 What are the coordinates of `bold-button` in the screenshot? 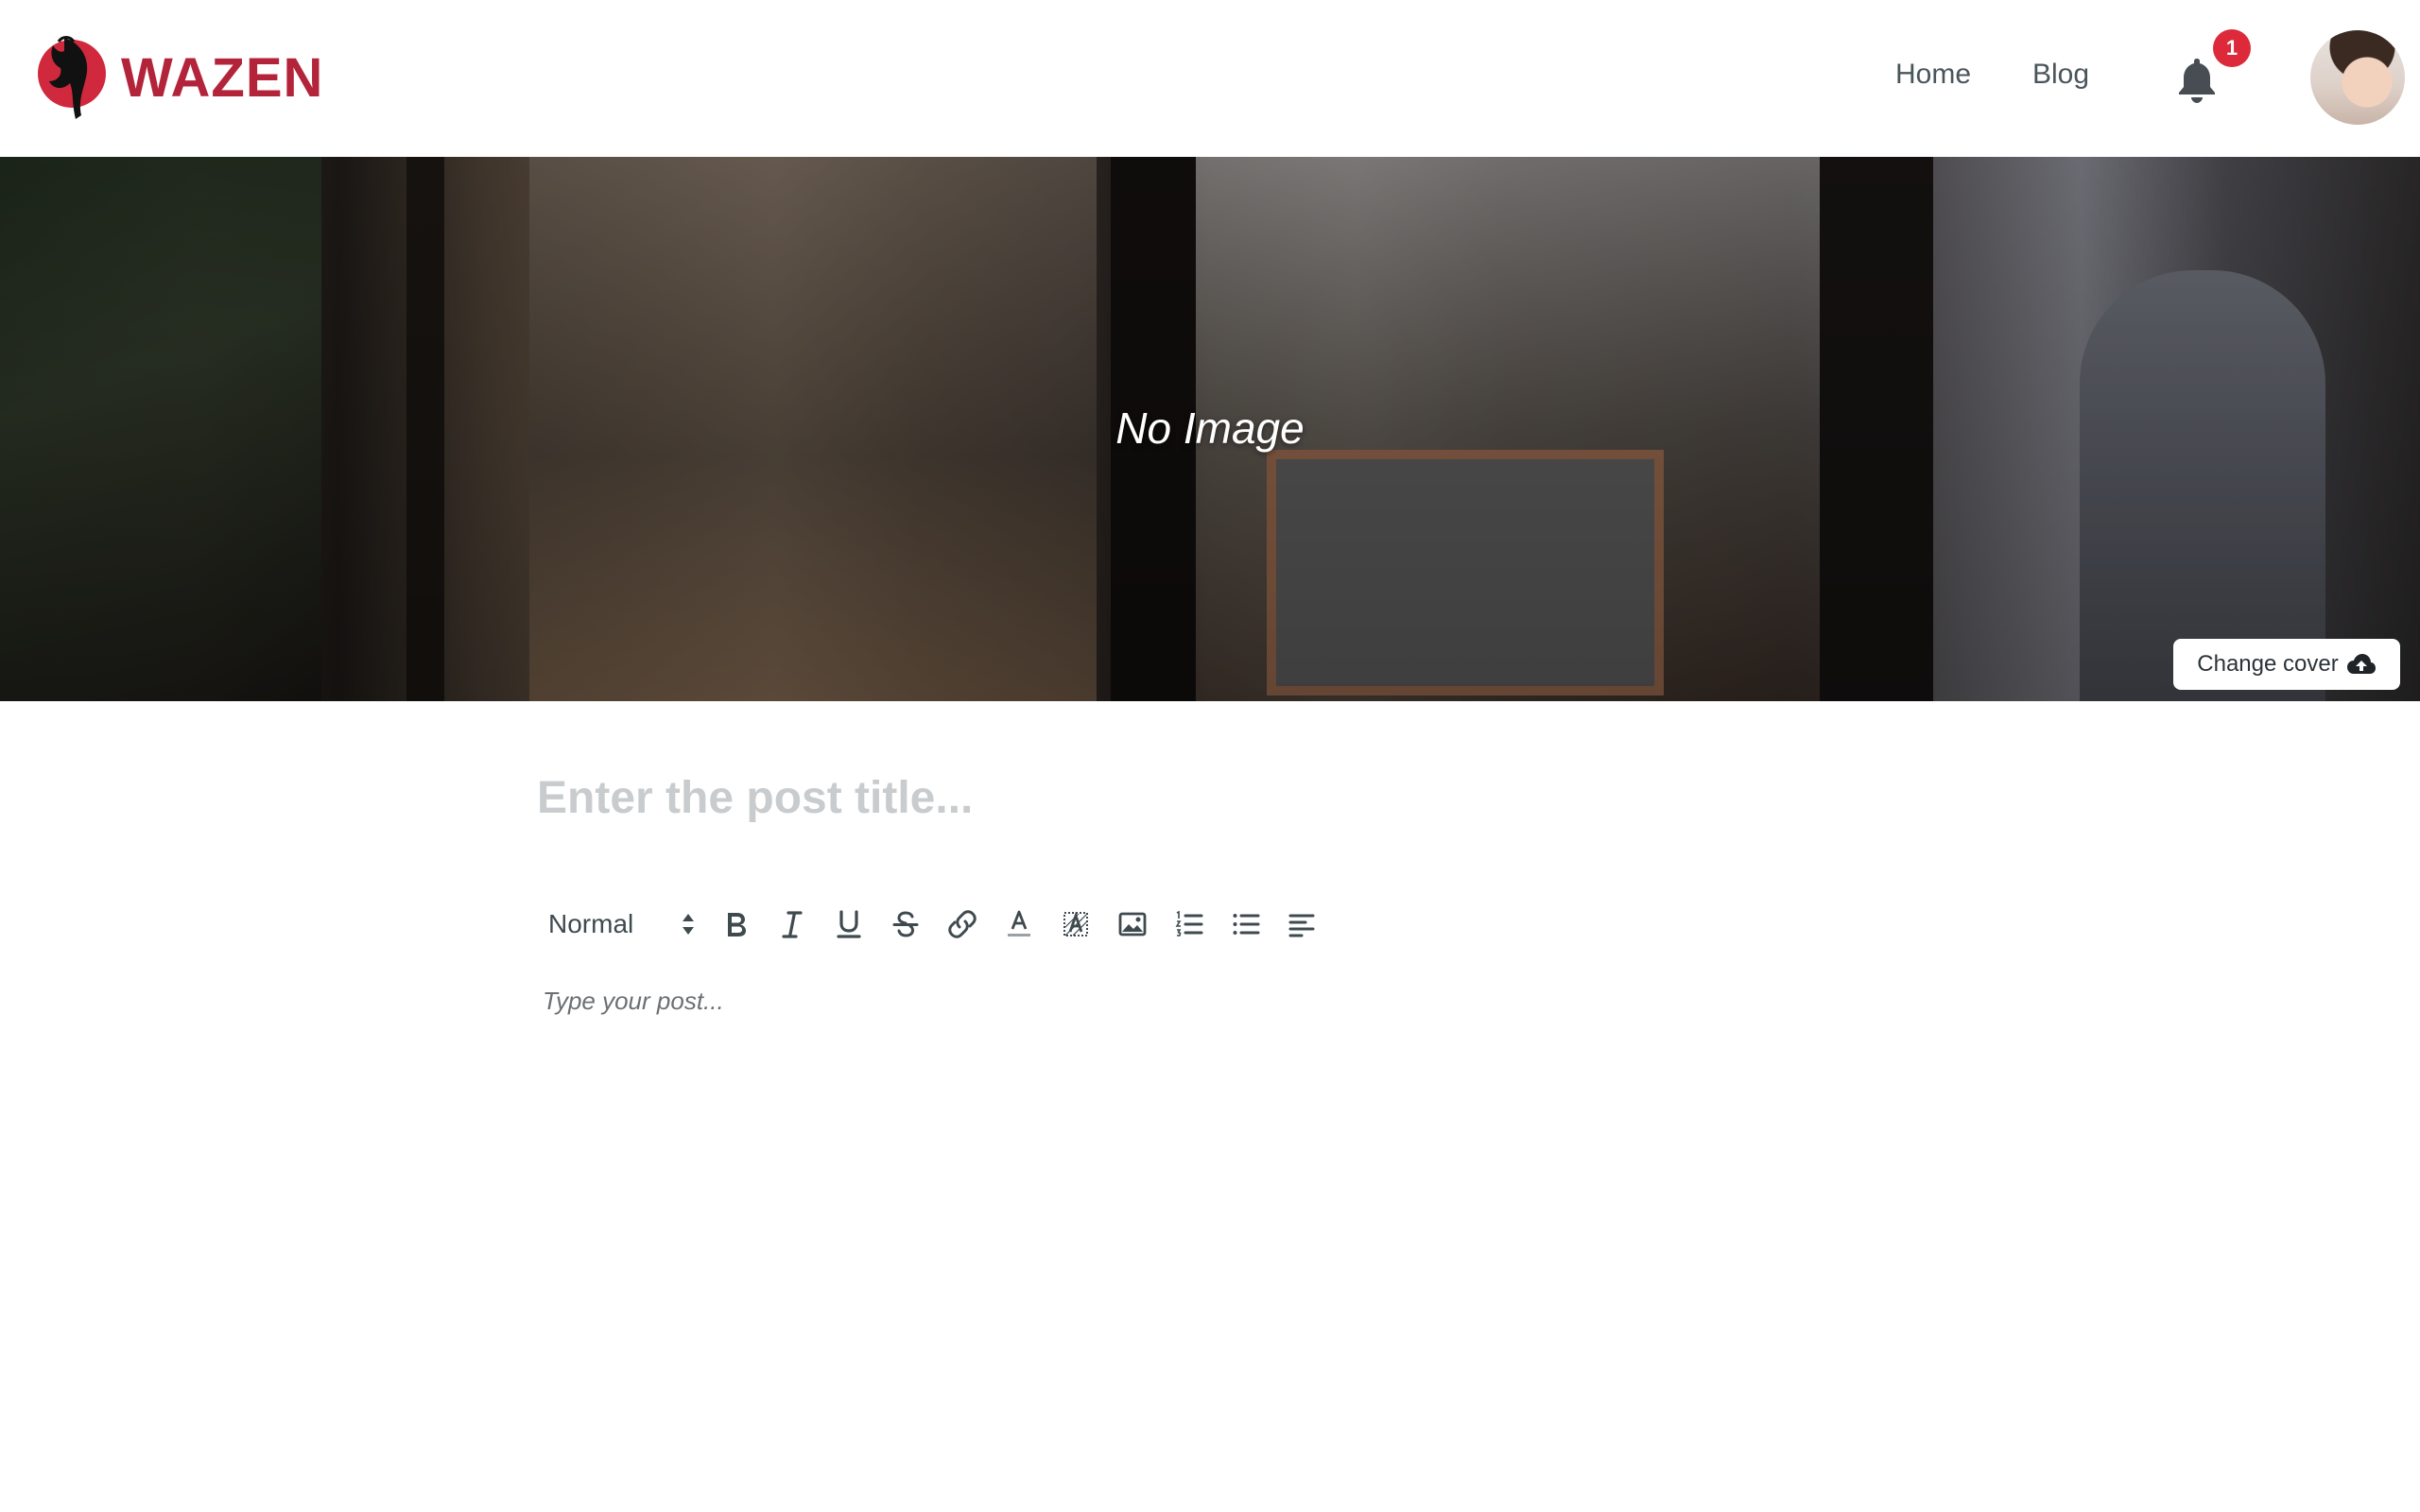 It's located at (735, 924).